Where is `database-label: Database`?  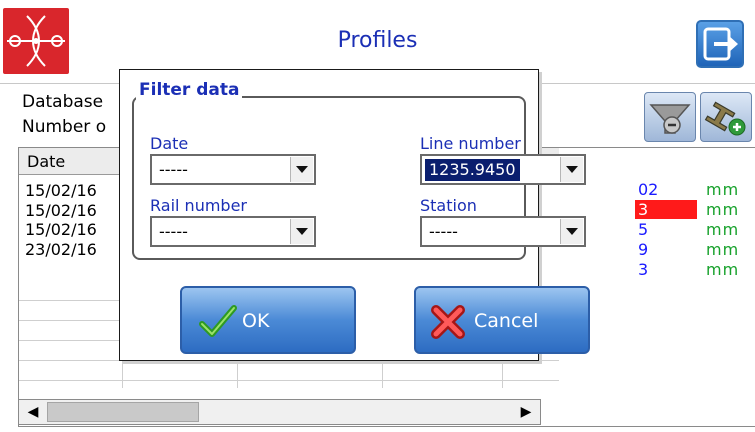 database-label: Database is located at coordinates (63, 102).